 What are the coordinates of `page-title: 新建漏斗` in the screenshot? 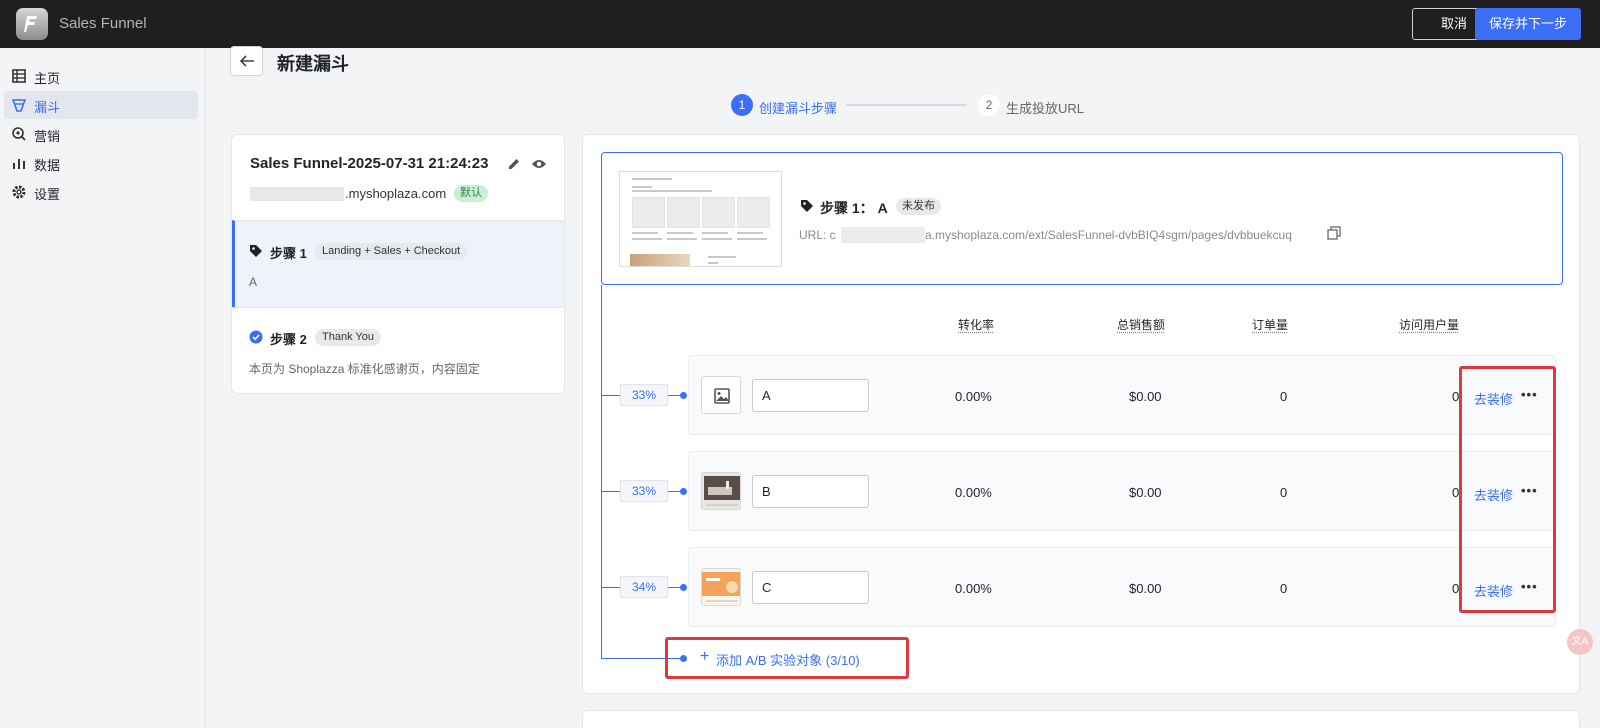 It's located at (313, 64).